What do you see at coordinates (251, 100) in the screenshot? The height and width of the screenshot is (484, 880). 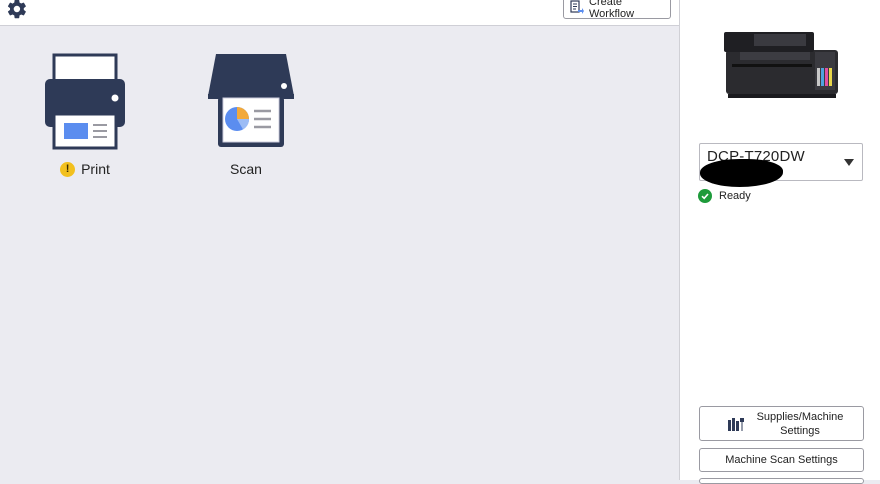 I see `scanner-icon` at bounding box center [251, 100].